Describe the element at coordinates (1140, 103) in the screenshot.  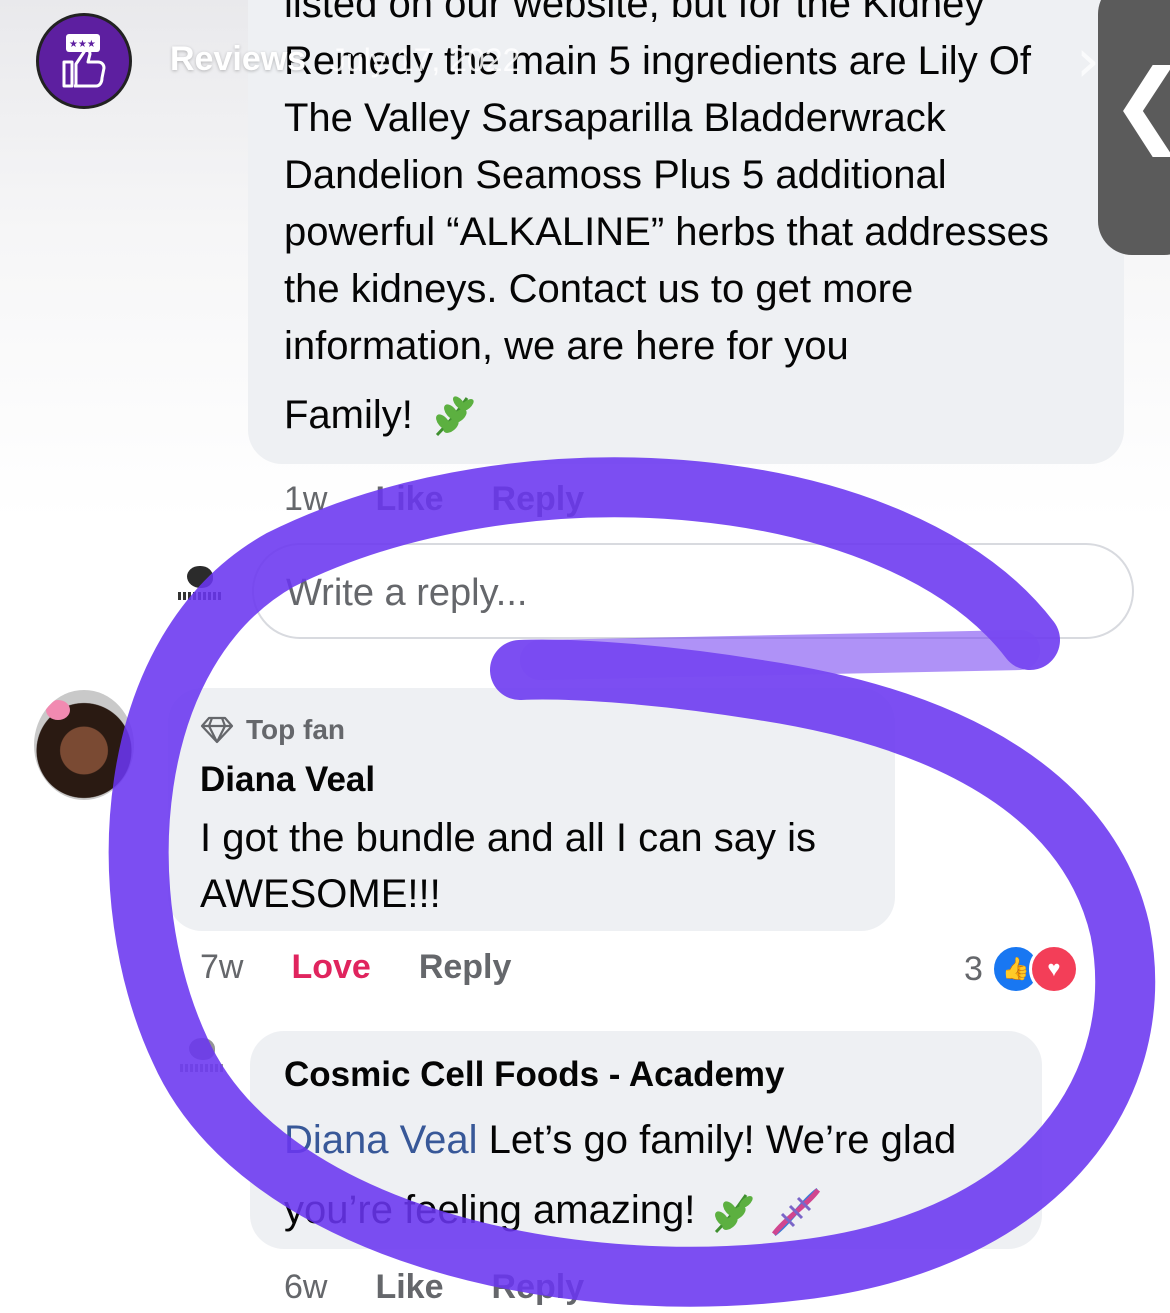
I see `back-chevron-icon: ❮` at that location.